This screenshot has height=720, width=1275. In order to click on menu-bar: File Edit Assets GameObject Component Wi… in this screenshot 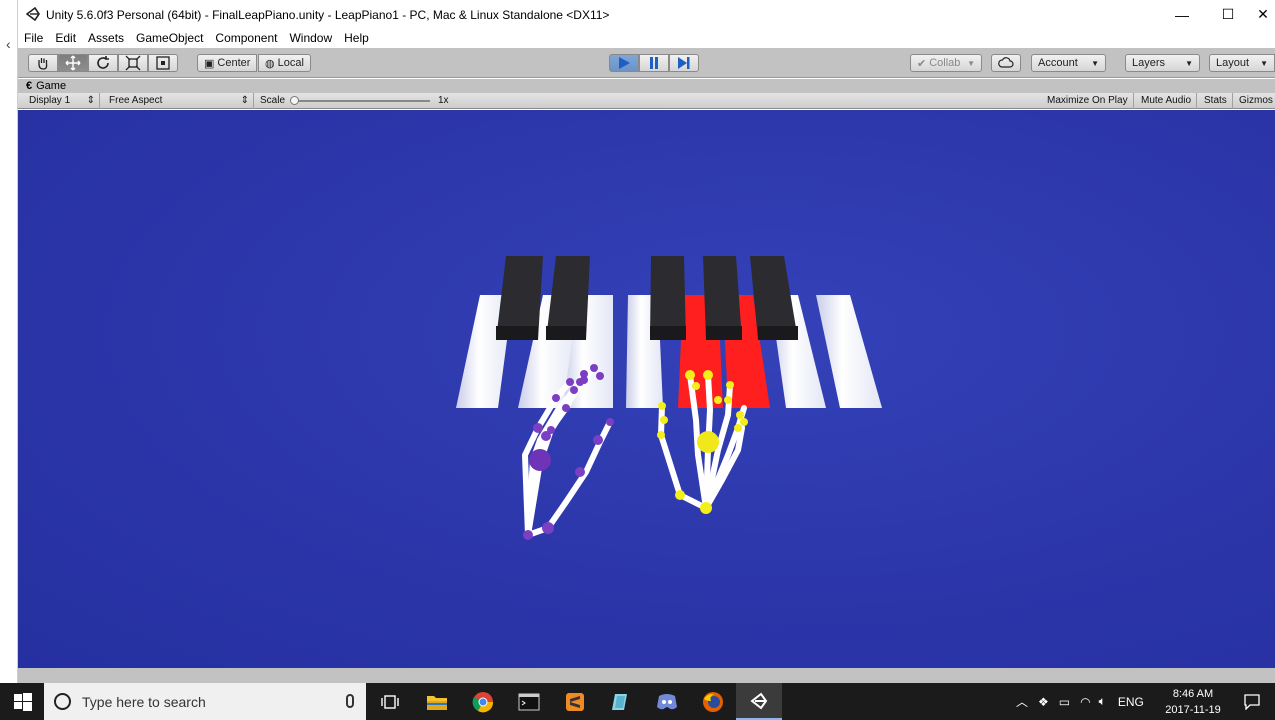, I will do `click(646, 38)`.